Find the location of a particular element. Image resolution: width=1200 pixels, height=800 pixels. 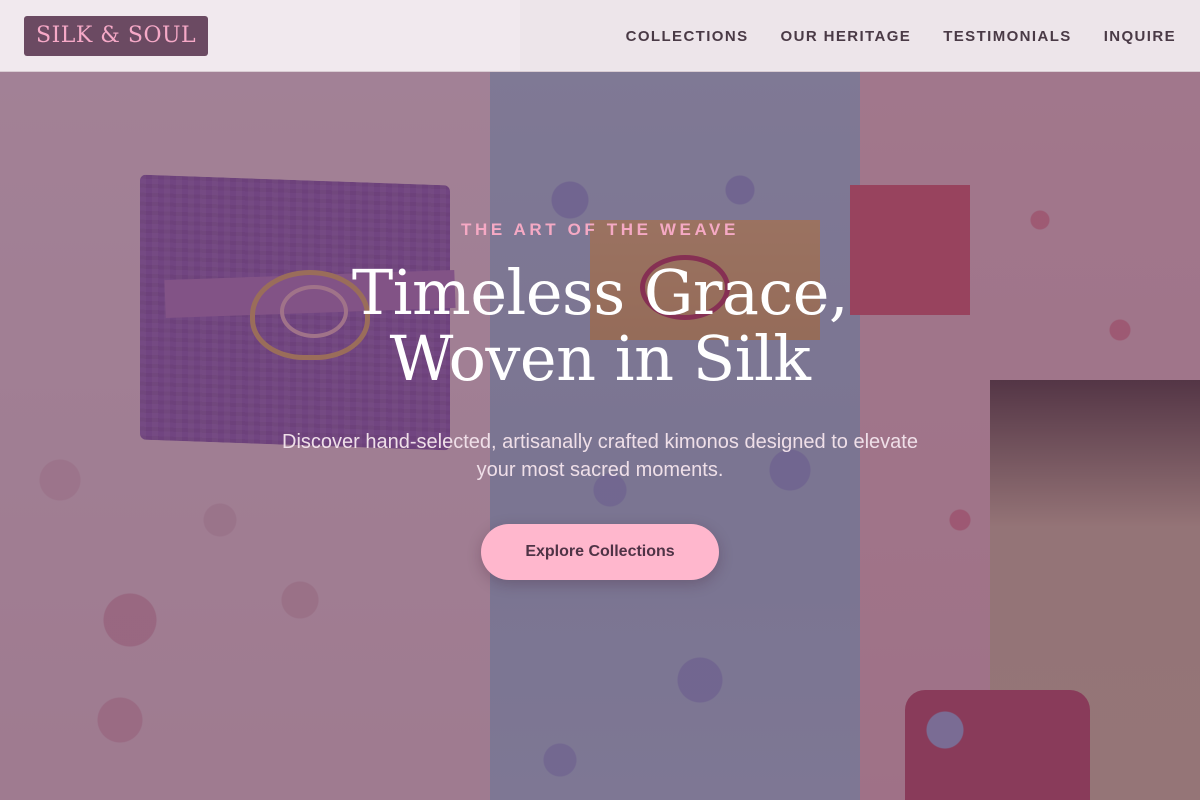

hero-headline-line-2: Woven in Silk is located at coordinates (600, 358).